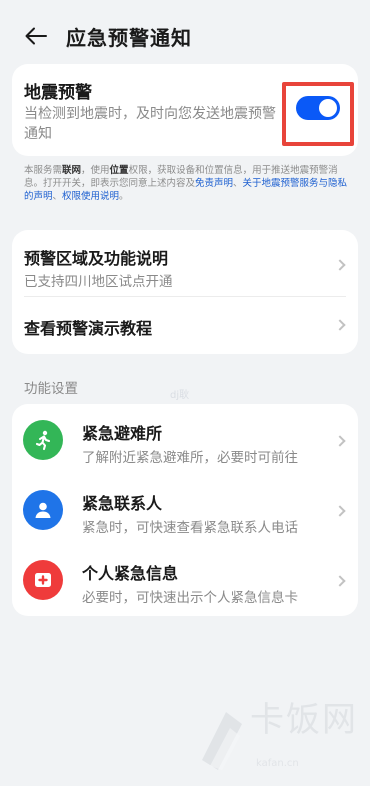 This screenshot has height=786, width=370. Describe the element at coordinates (185, 579) in the screenshot. I see `feature-item-medical-info: 个人紧急信息 必要时，可快速出示个人紧急信息卡` at that location.